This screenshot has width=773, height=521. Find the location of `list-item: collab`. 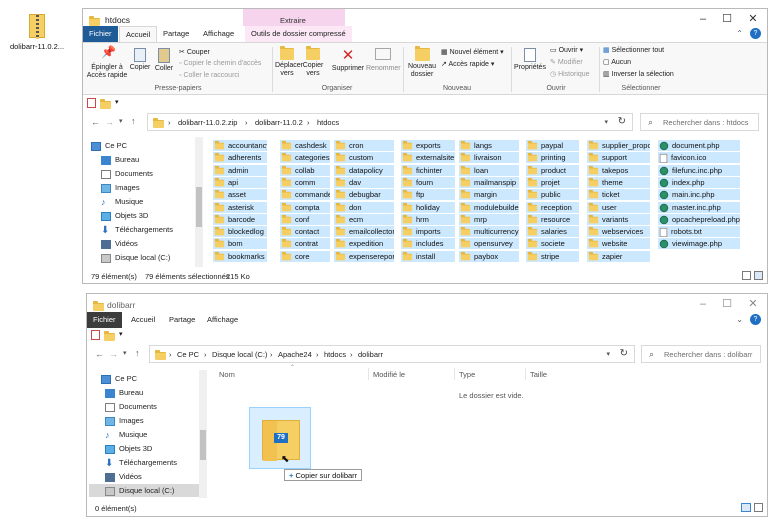

list-item: collab is located at coordinates (305, 170).